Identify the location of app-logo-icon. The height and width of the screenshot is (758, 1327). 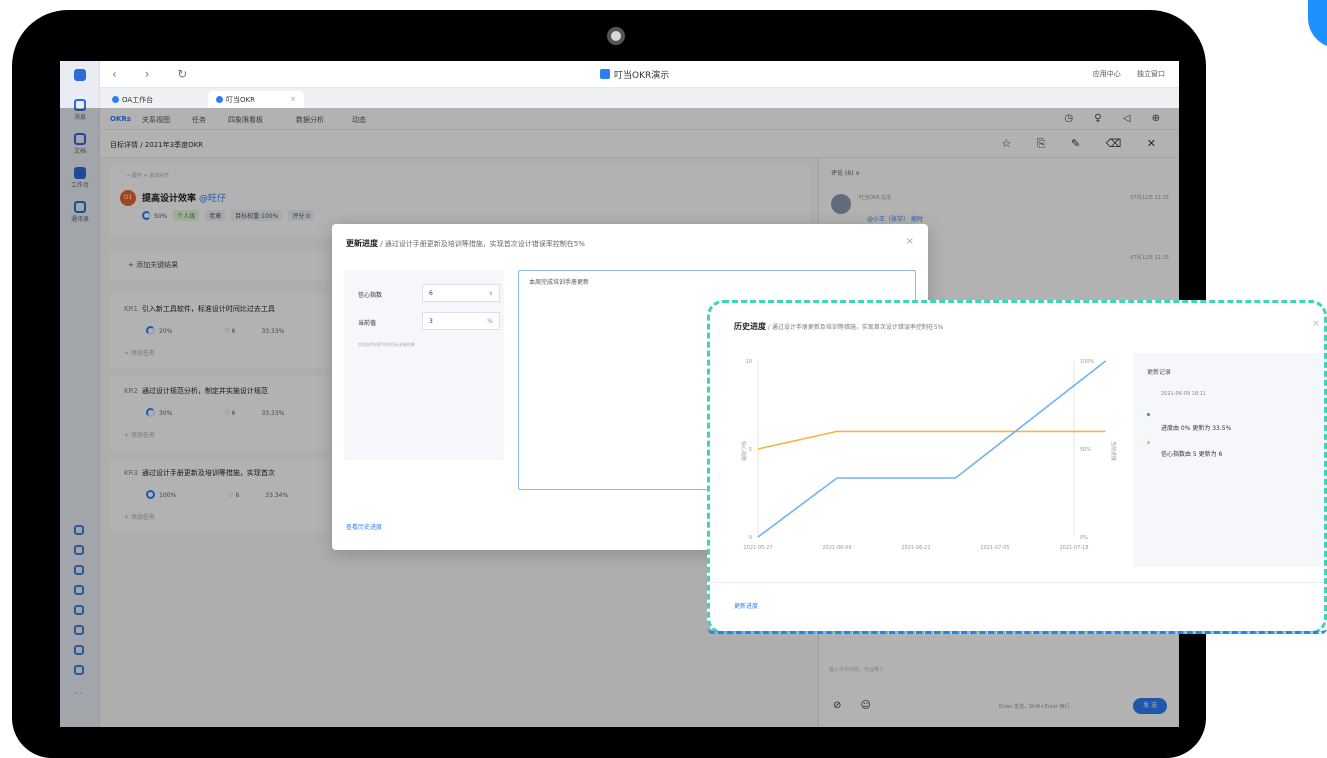
(605, 74).